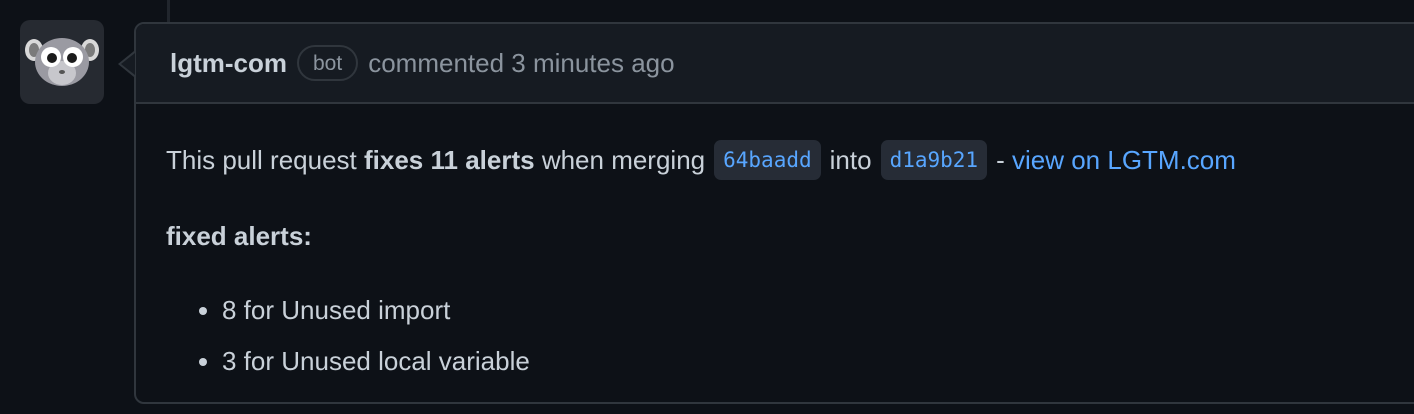 This screenshot has height=414, width=1414. Describe the element at coordinates (328, 63) in the screenshot. I see `bot-badge: bot` at that location.